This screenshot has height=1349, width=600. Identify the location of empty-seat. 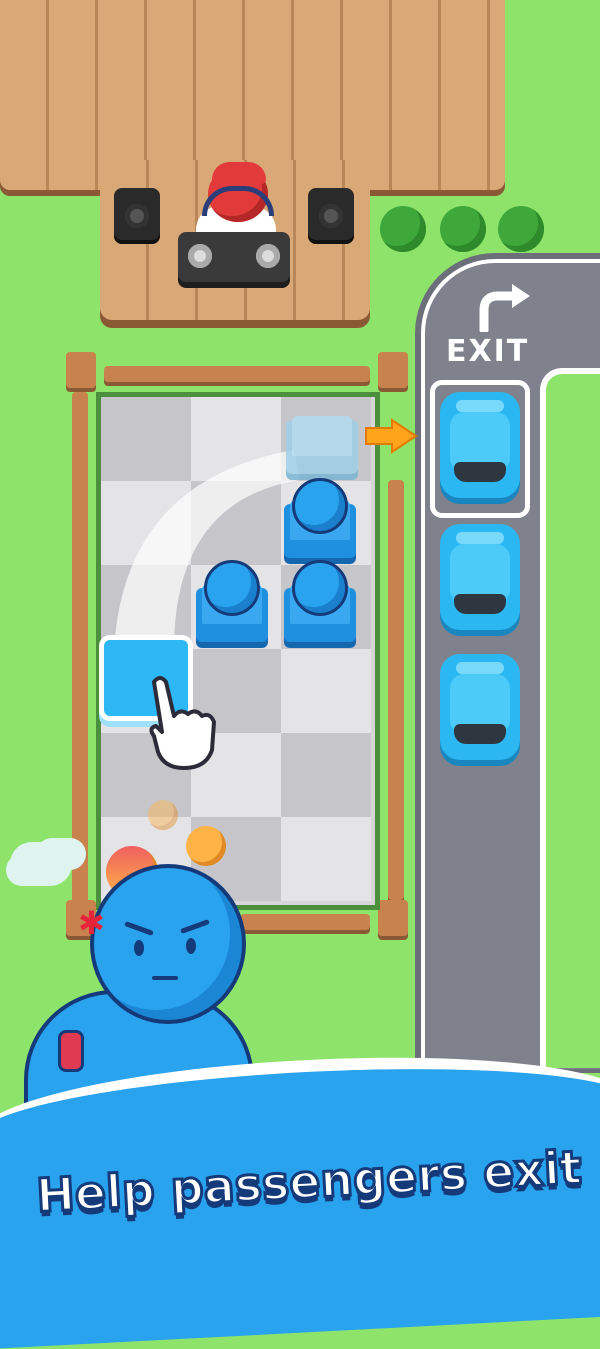
(322, 445).